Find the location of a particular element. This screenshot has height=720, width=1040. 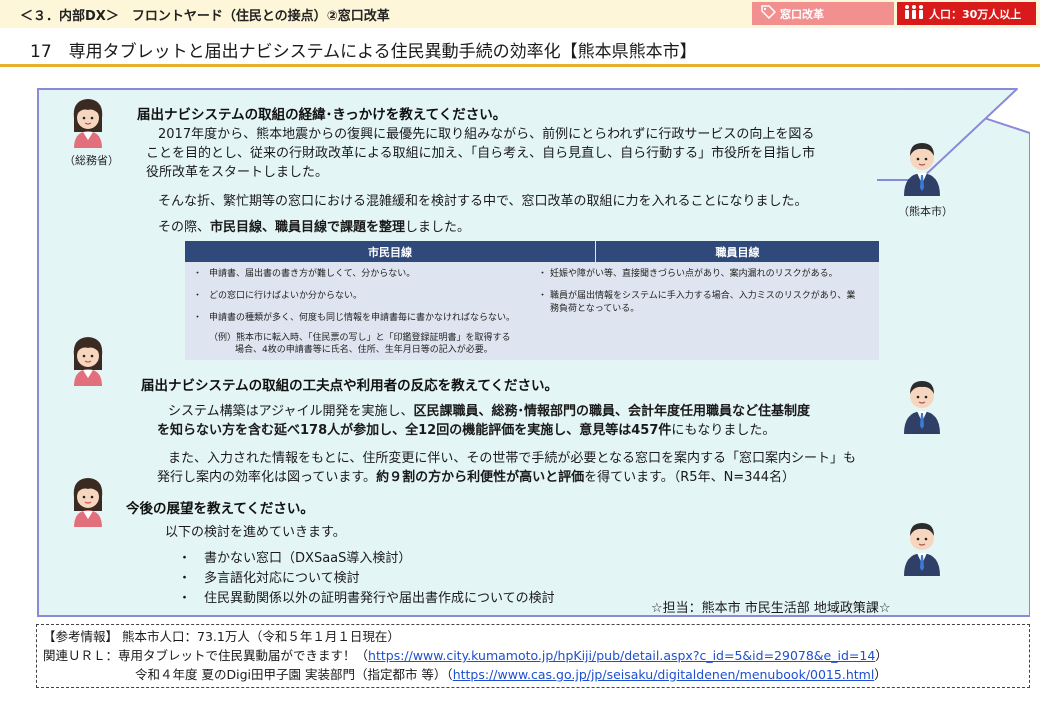

list-item: ・ 多言語化対応について検討 is located at coordinates (366, 579).